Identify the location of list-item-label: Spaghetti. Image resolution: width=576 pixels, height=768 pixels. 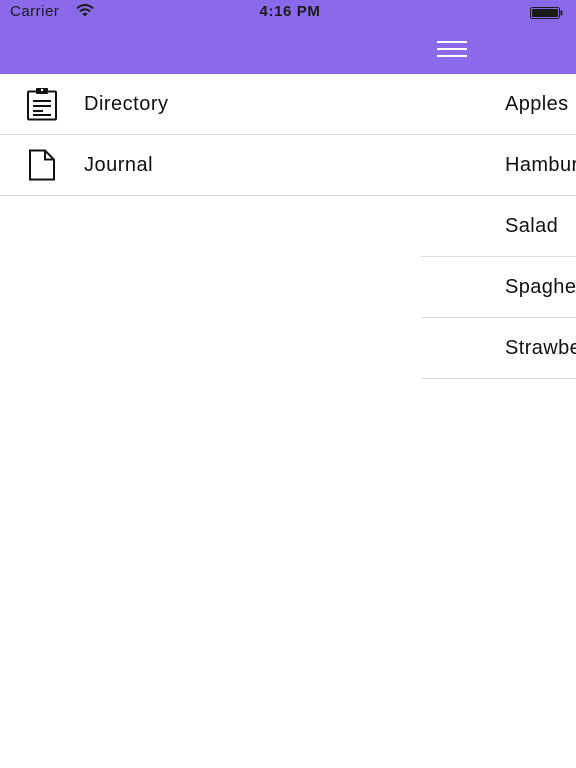
(540, 286).